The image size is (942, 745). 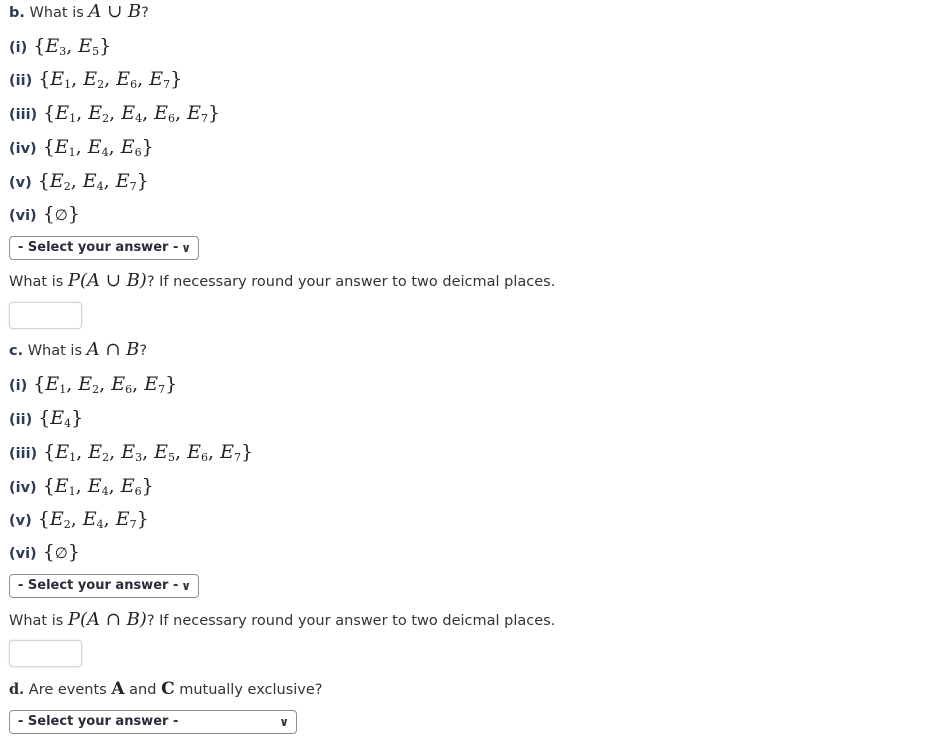 What do you see at coordinates (36, 282) in the screenshot?
I see `part-b-prob-prefix: What is` at bounding box center [36, 282].